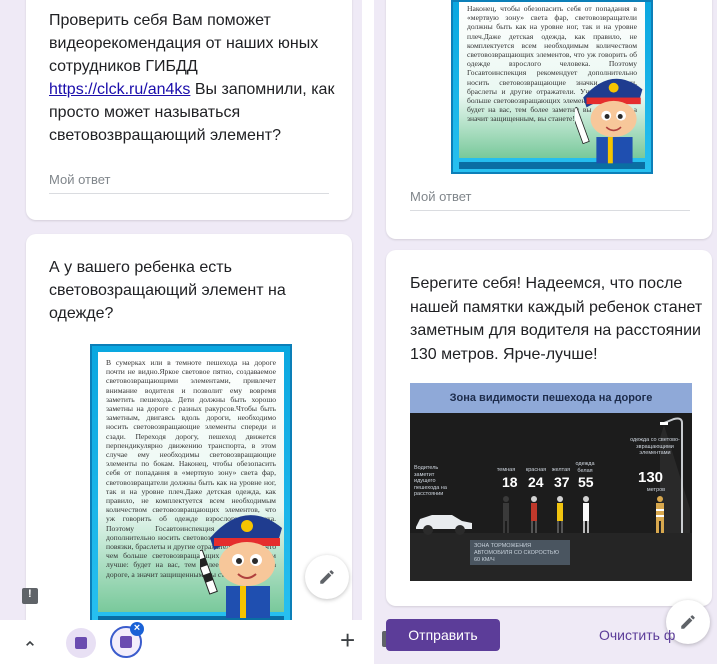  What do you see at coordinates (368, 332) in the screenshot?
I see `column-divider` at bounding box center [368, 332].